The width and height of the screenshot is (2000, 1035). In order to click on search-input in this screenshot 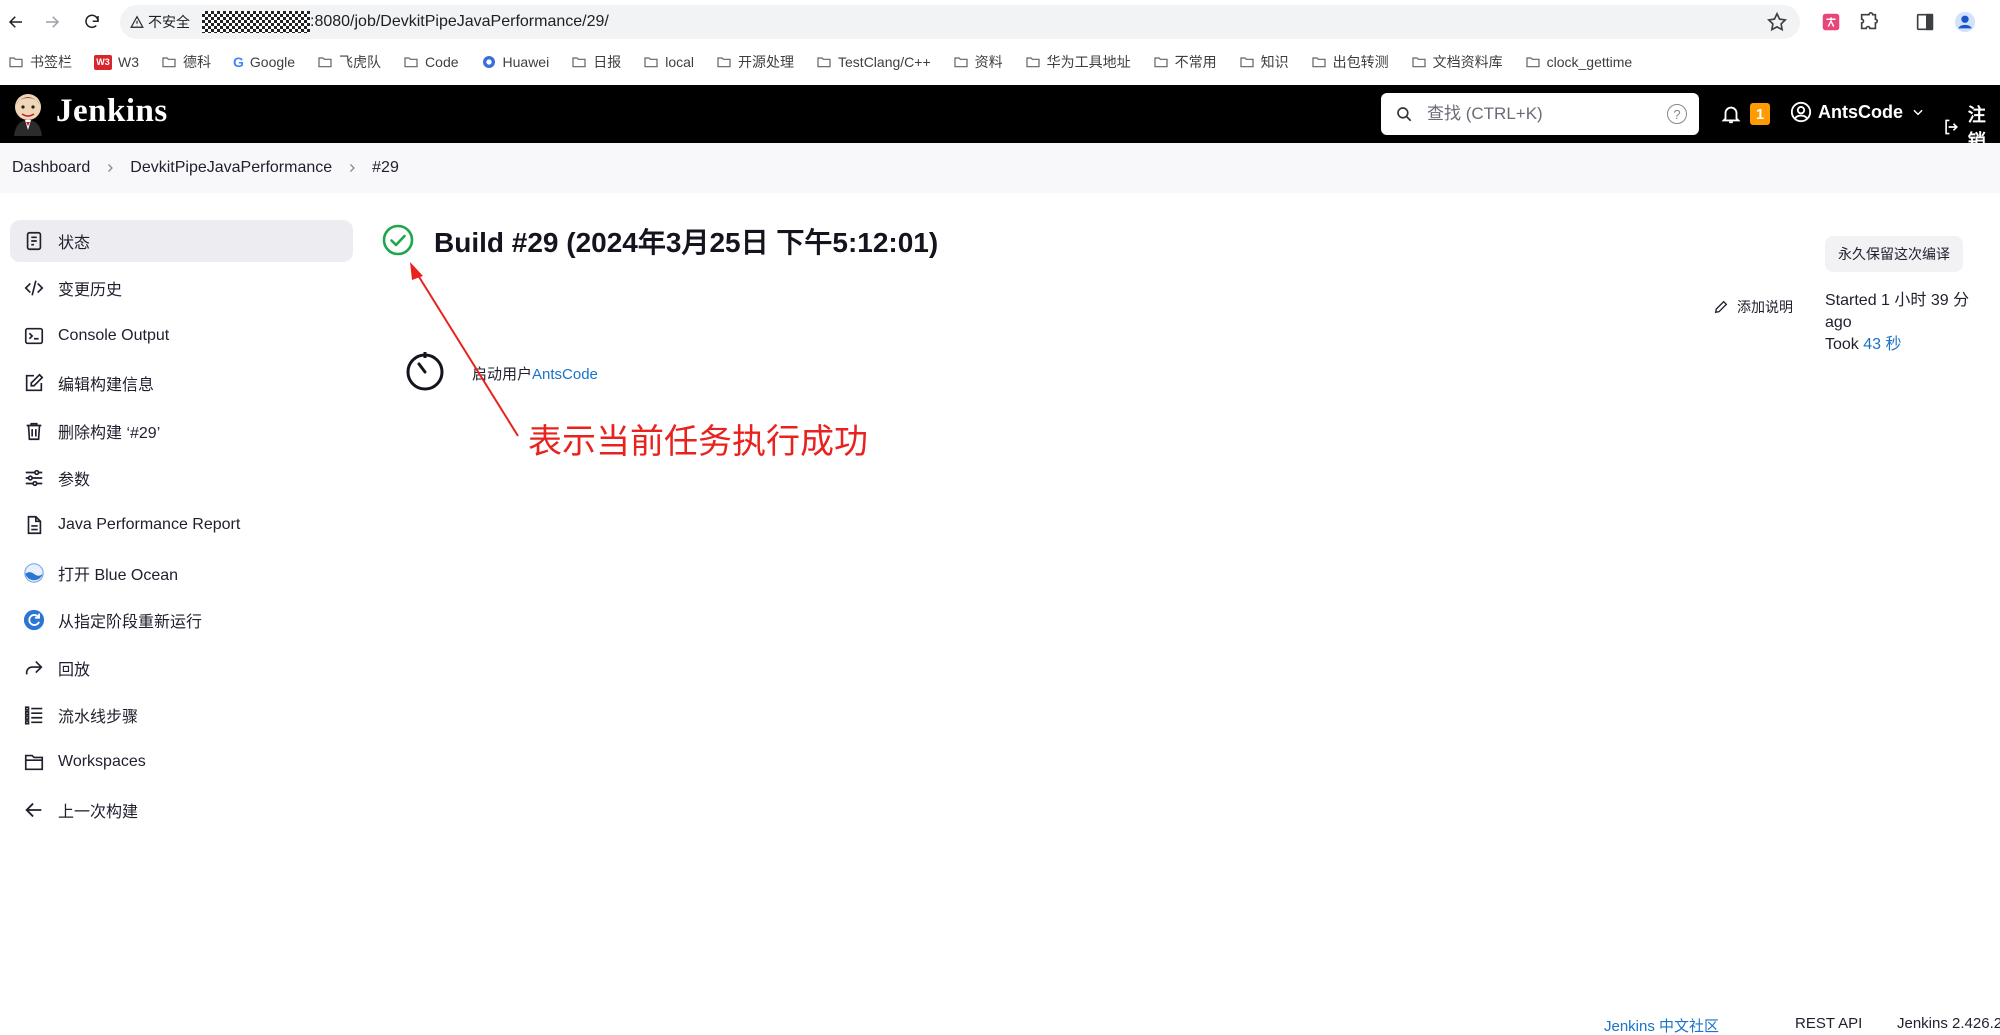, I will do `click(1537, 114)`.